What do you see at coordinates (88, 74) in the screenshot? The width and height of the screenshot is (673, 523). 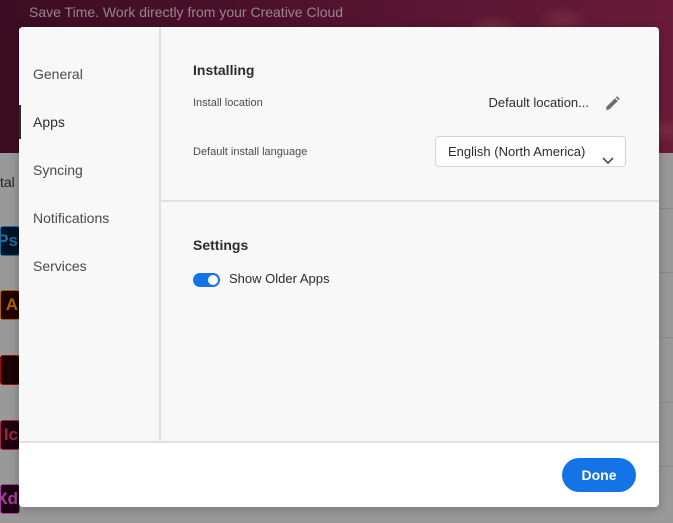 I see `sidebar-item-general: General` at bounding box center [88, 74].